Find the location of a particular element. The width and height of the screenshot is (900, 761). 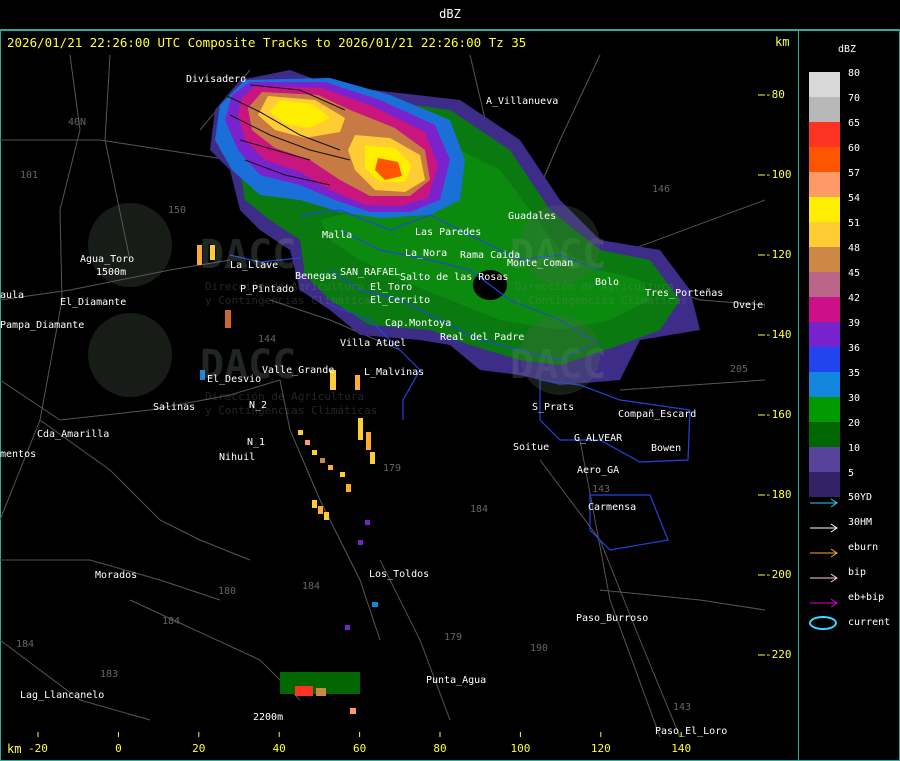

place-label: El_Toro is located at coordinates (391, 287).